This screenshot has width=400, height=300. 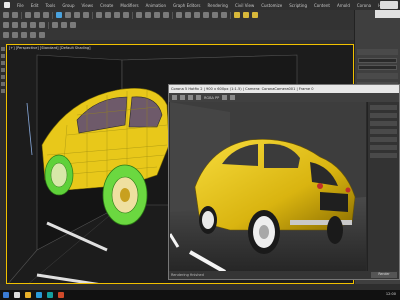 I want to click on render-frame-icon, so click(x=246, y=15).